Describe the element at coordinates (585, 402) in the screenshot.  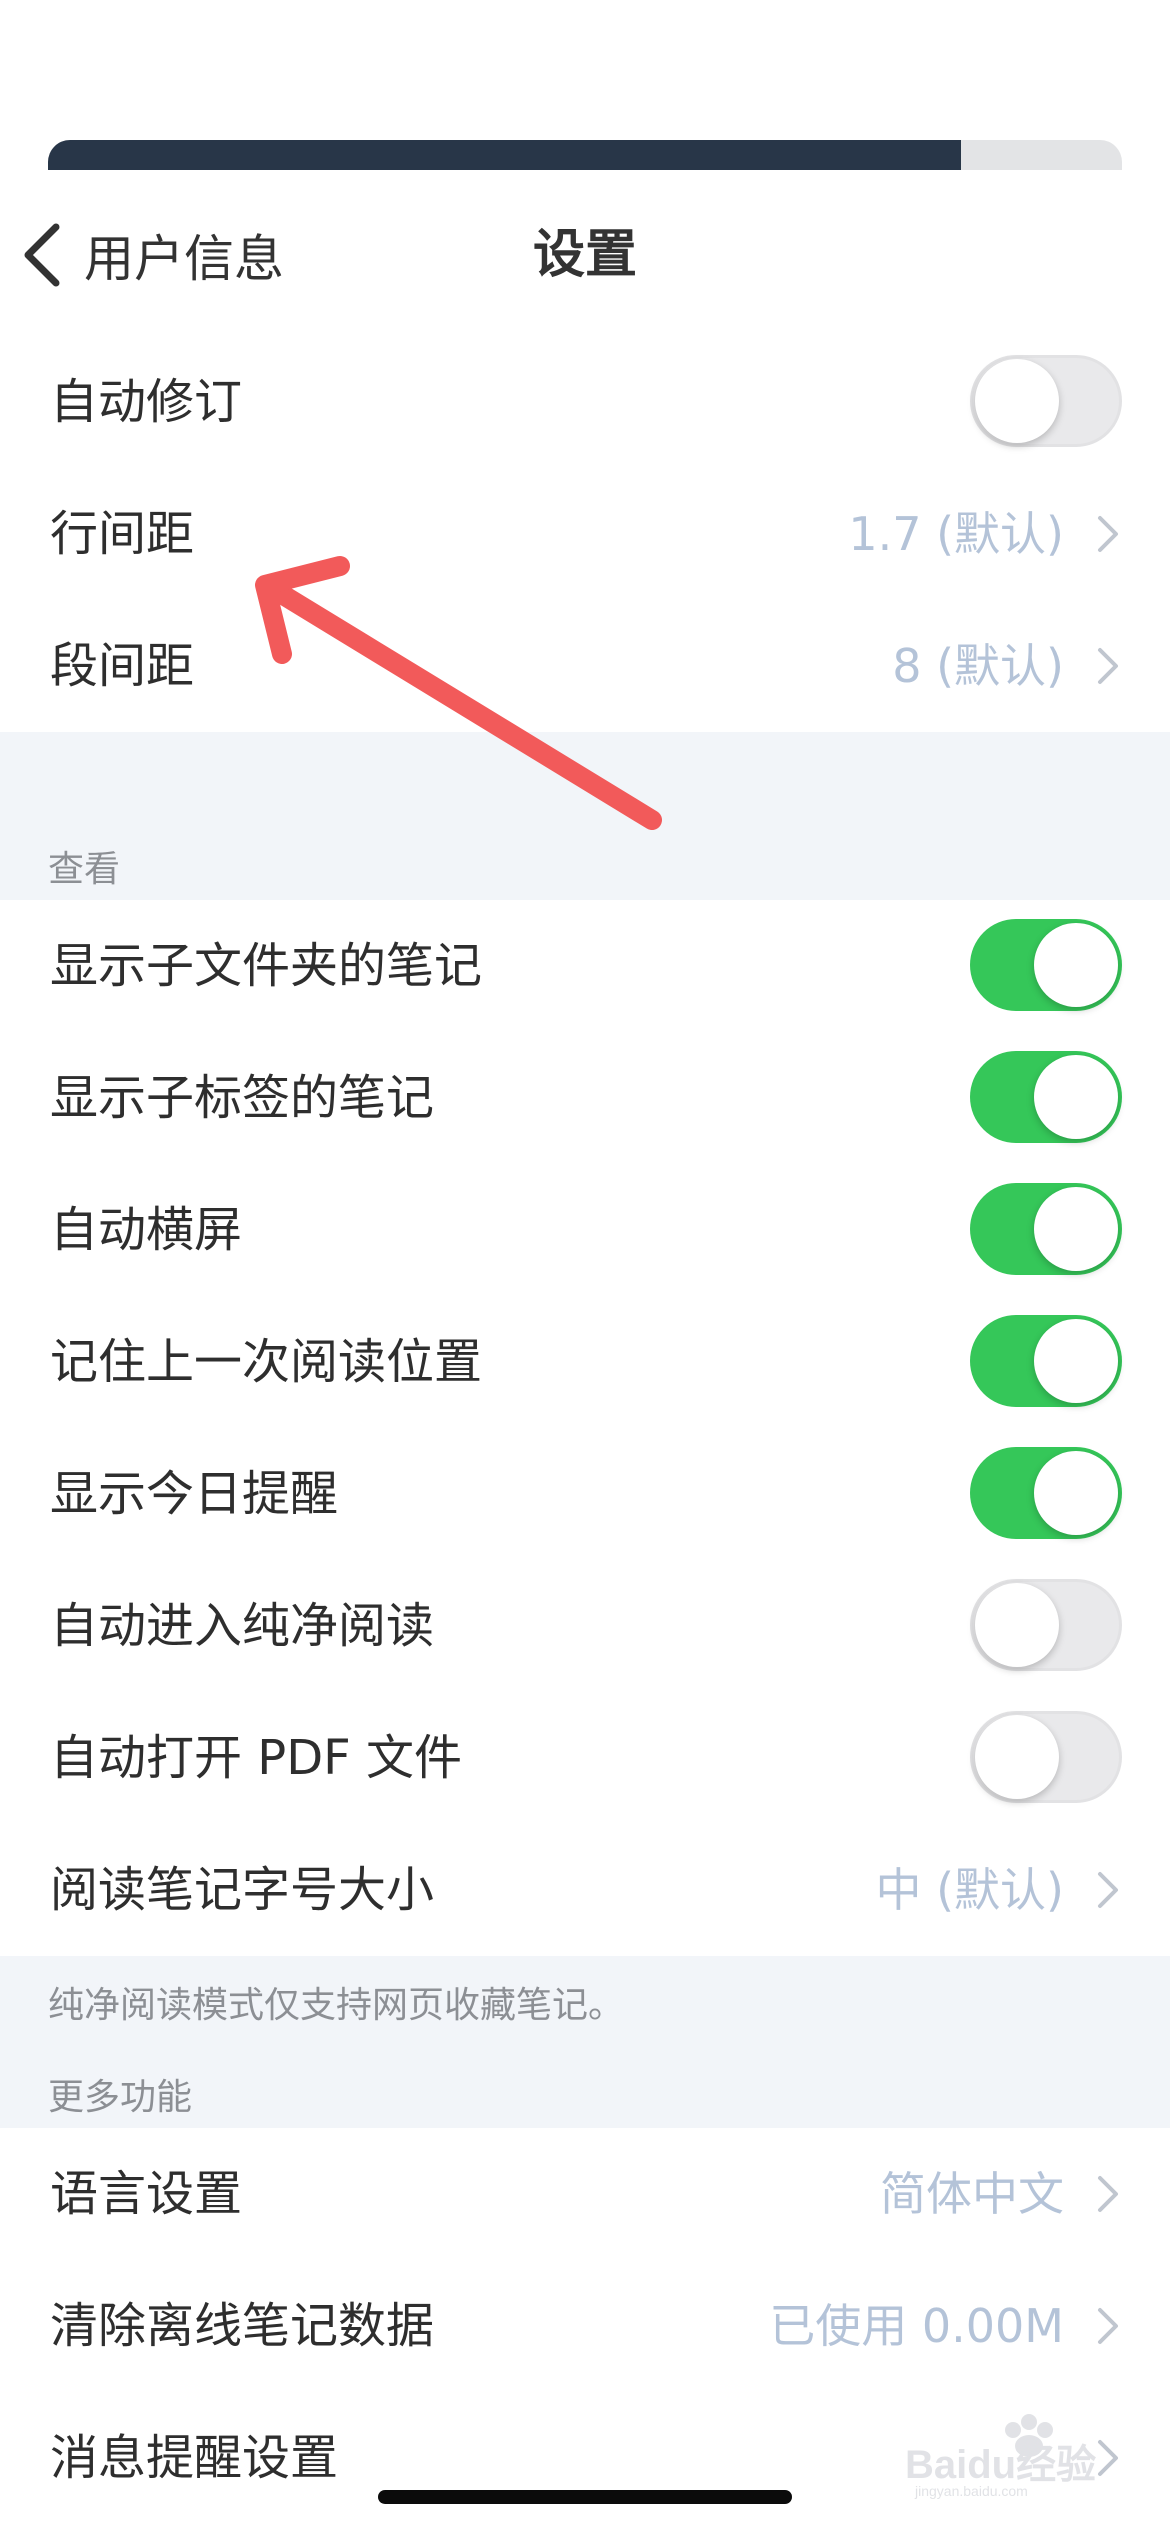
I see `row-auto-revision: 自动修订` at that location.